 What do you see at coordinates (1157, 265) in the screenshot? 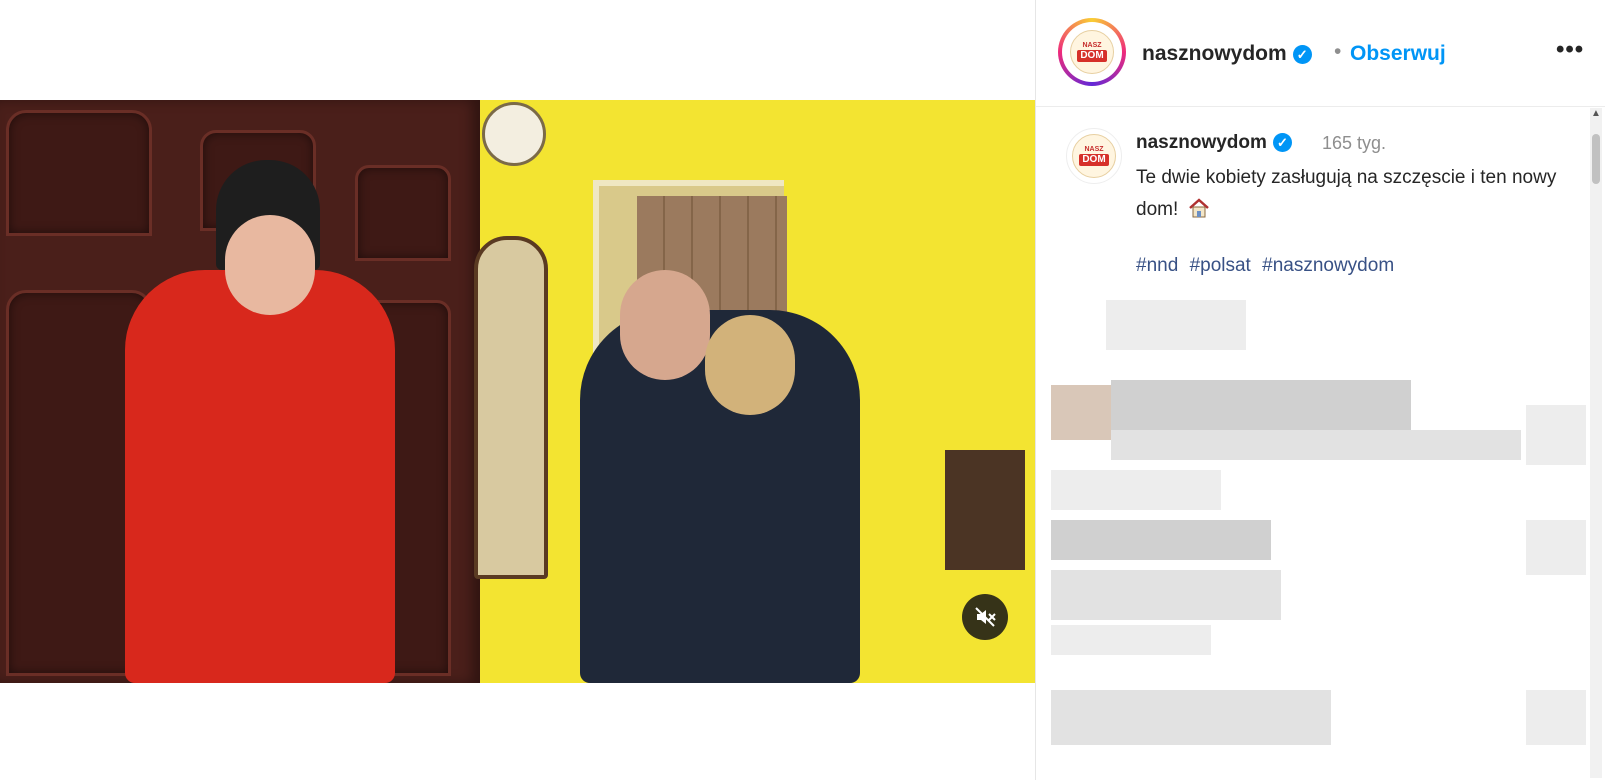
I see `hashtag-link: #nnd` at bounding box center [1157, 265].